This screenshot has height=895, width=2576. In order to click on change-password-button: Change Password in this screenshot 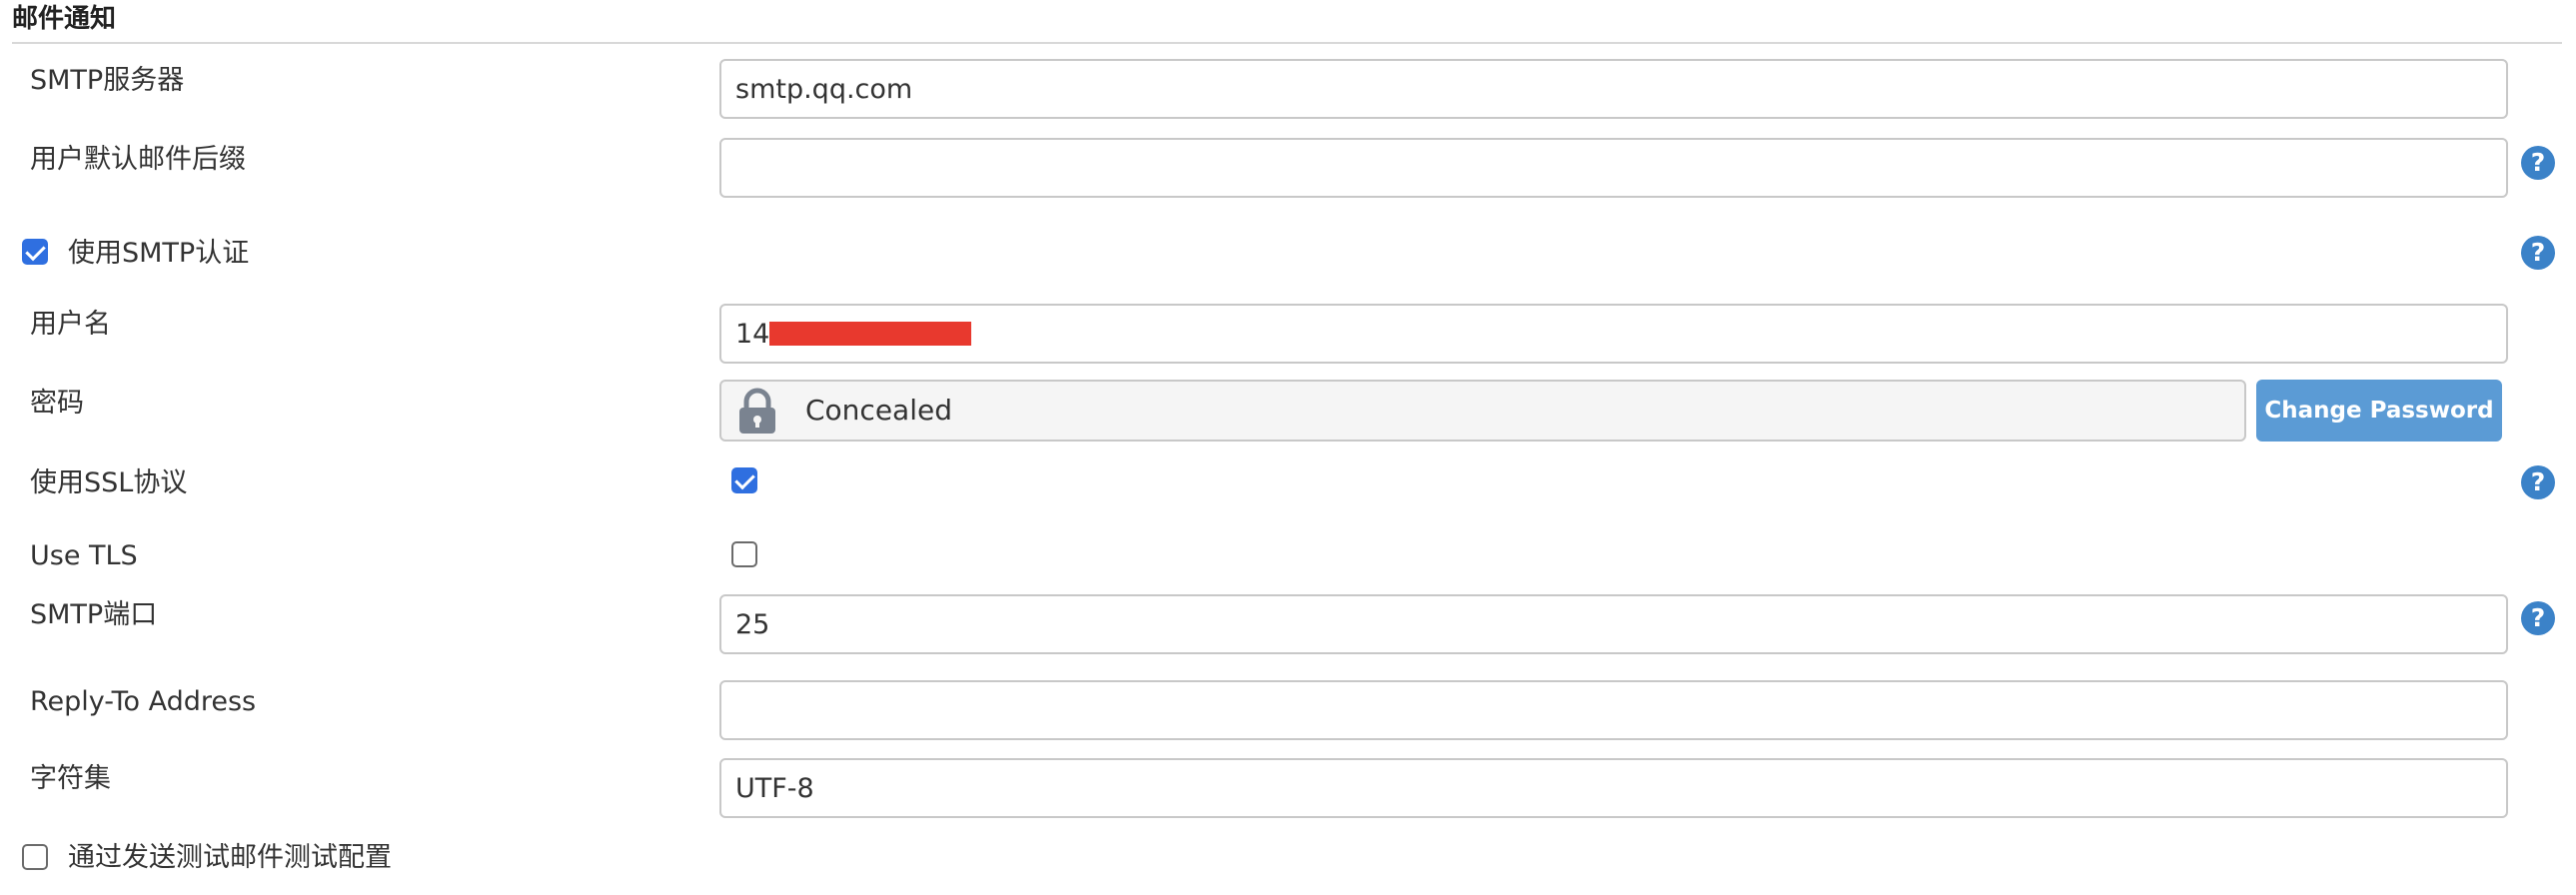, I will do `click(2379, 411)`.